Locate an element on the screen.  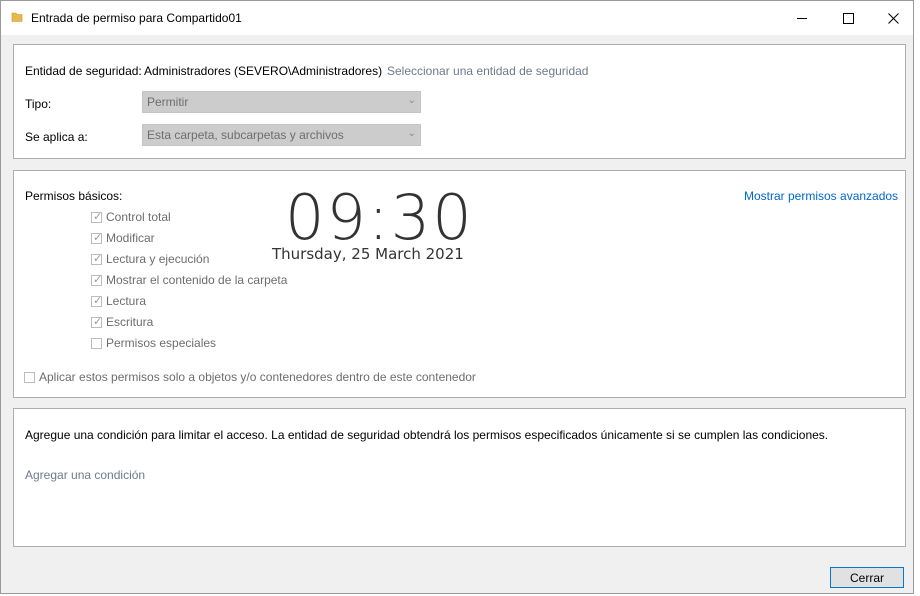
permission-label: Mostrar el contenido de la carpeta is located at coordinates (197, 280).